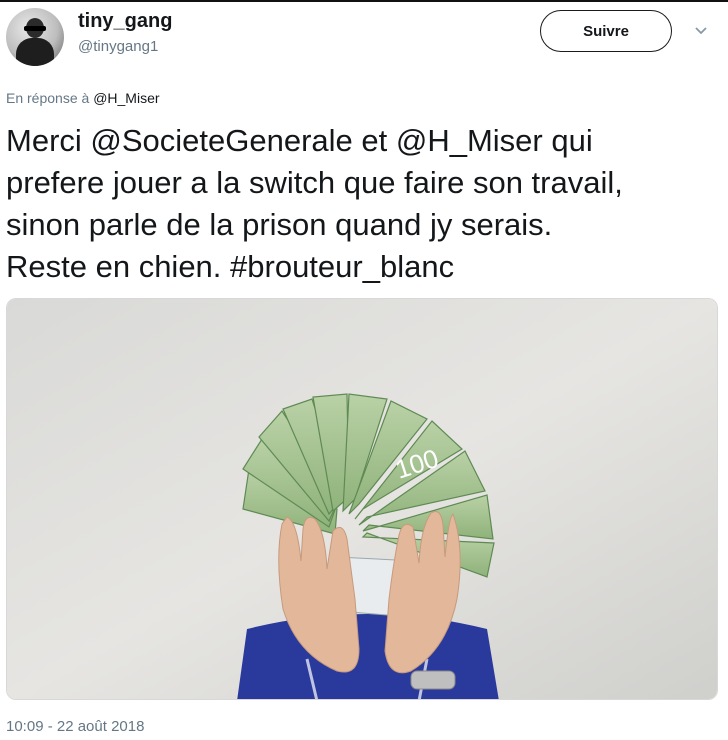  What do you see at coordinates (48, 98) in the screenshot?
I see `reply-prefix: En réponse à` at bounding box center [48, 98].